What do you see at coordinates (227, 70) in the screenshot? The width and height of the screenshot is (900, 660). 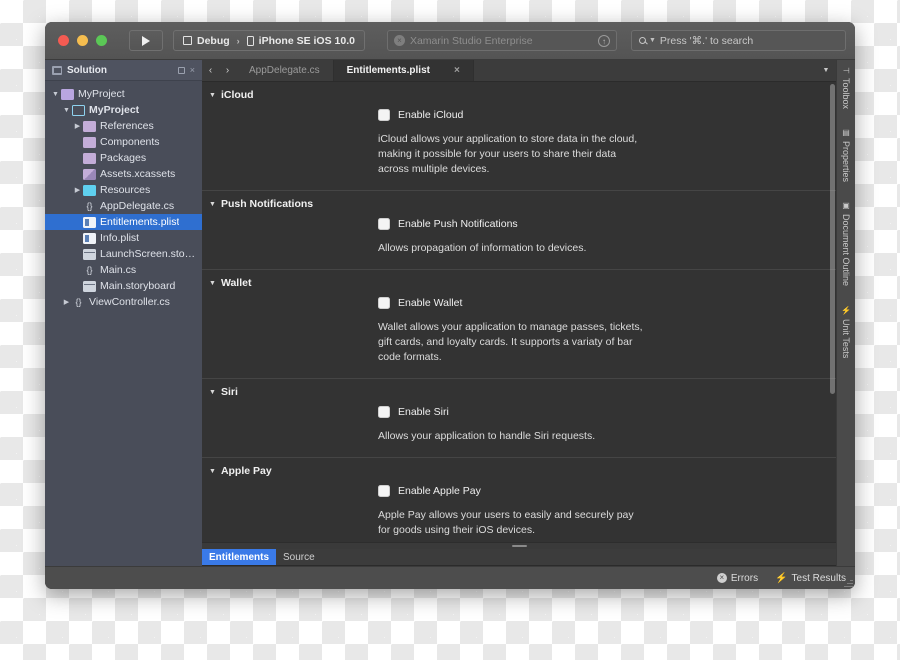 I see `navigate-forward-button: ›` at bounding box center [227, 70].